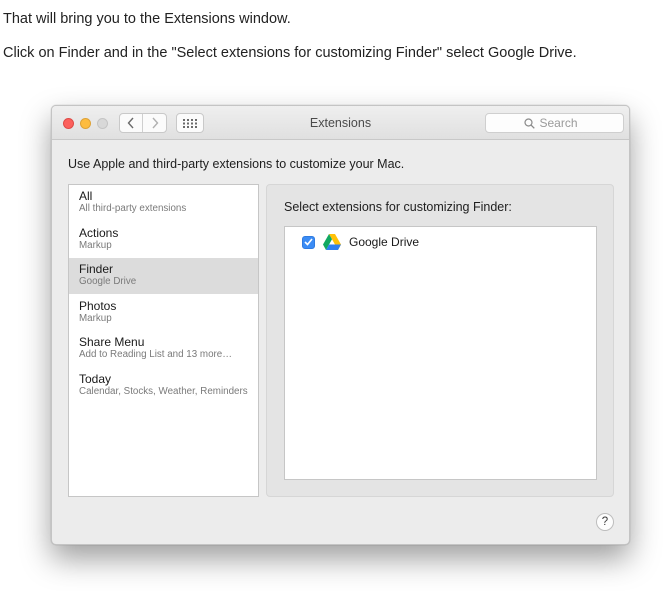  What do you see at coordinates (112, 342) in the screenshot?
I see `sidebar-item-title: Share Menu` at bounding box center [112, 342].